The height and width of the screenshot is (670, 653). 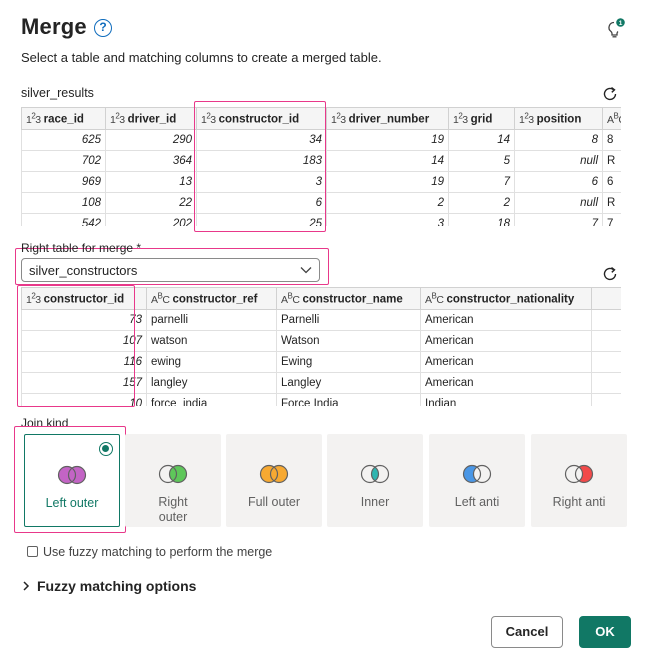 What do you see at coordinates (211, 362) in the screenshot?
I see `table-cell: ewing` at bounding box center [211, 362].